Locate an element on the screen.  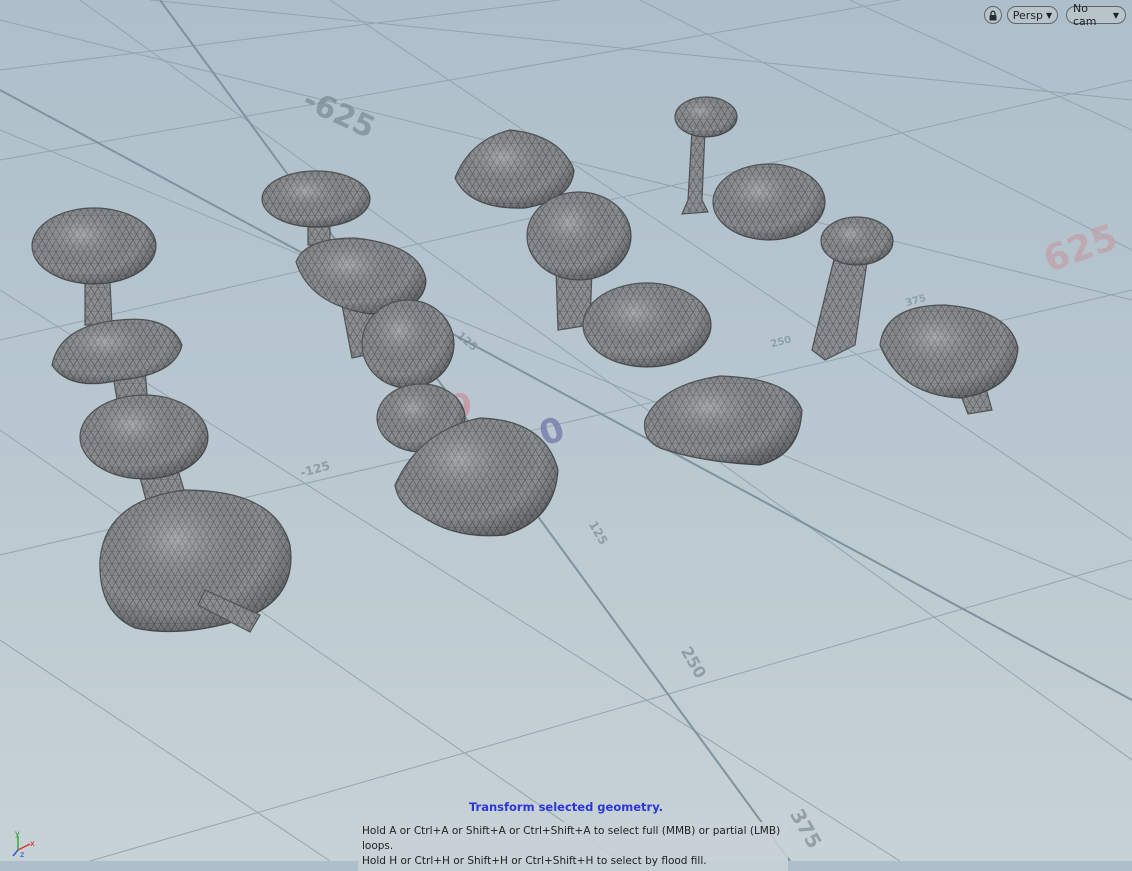
view-mode-label: Persp is located at coordinates (1028, 15).